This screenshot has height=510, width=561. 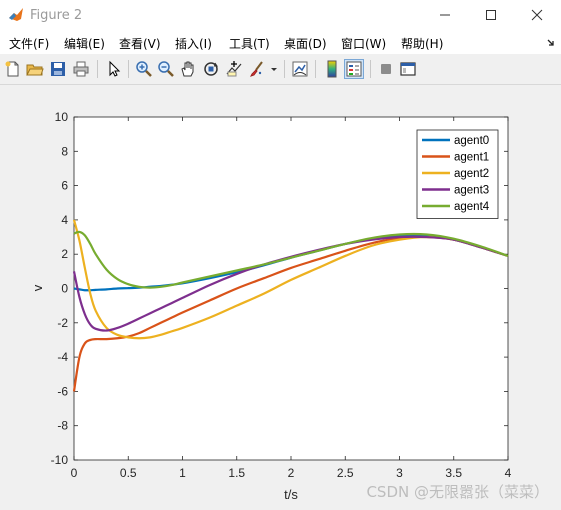 I want to click on print-icon, so click(x=81, y=69).